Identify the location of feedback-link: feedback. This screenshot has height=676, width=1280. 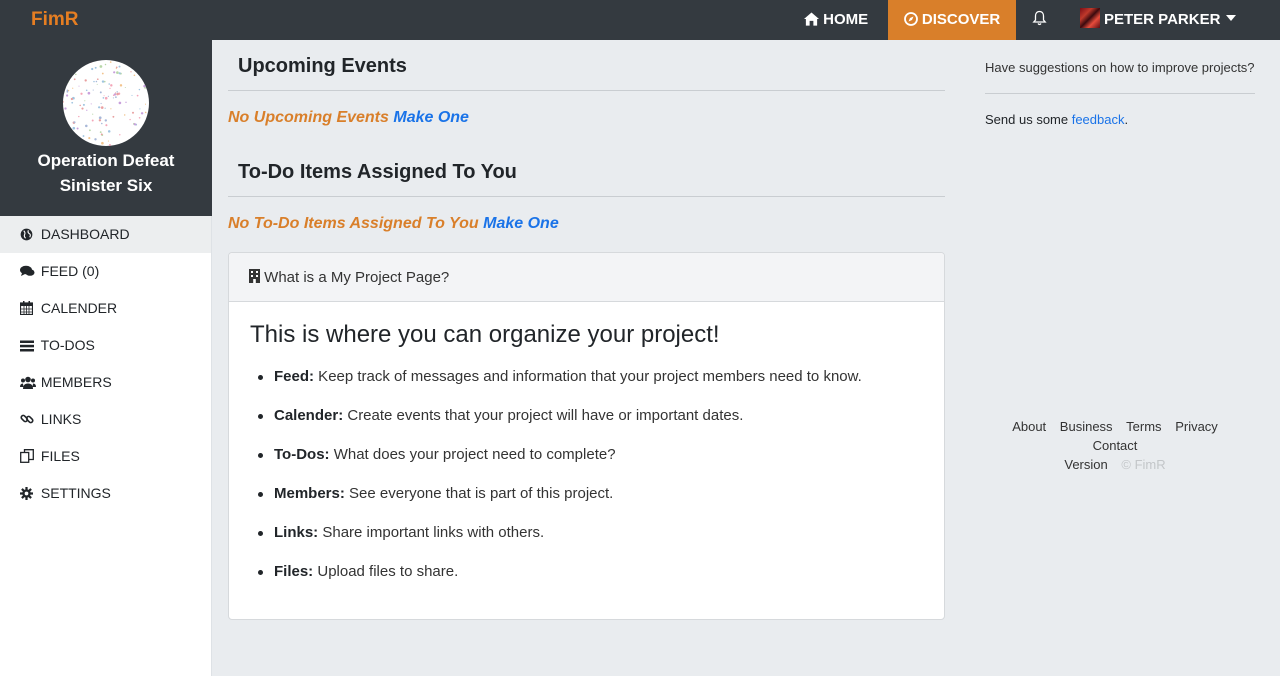
(1098, 119).